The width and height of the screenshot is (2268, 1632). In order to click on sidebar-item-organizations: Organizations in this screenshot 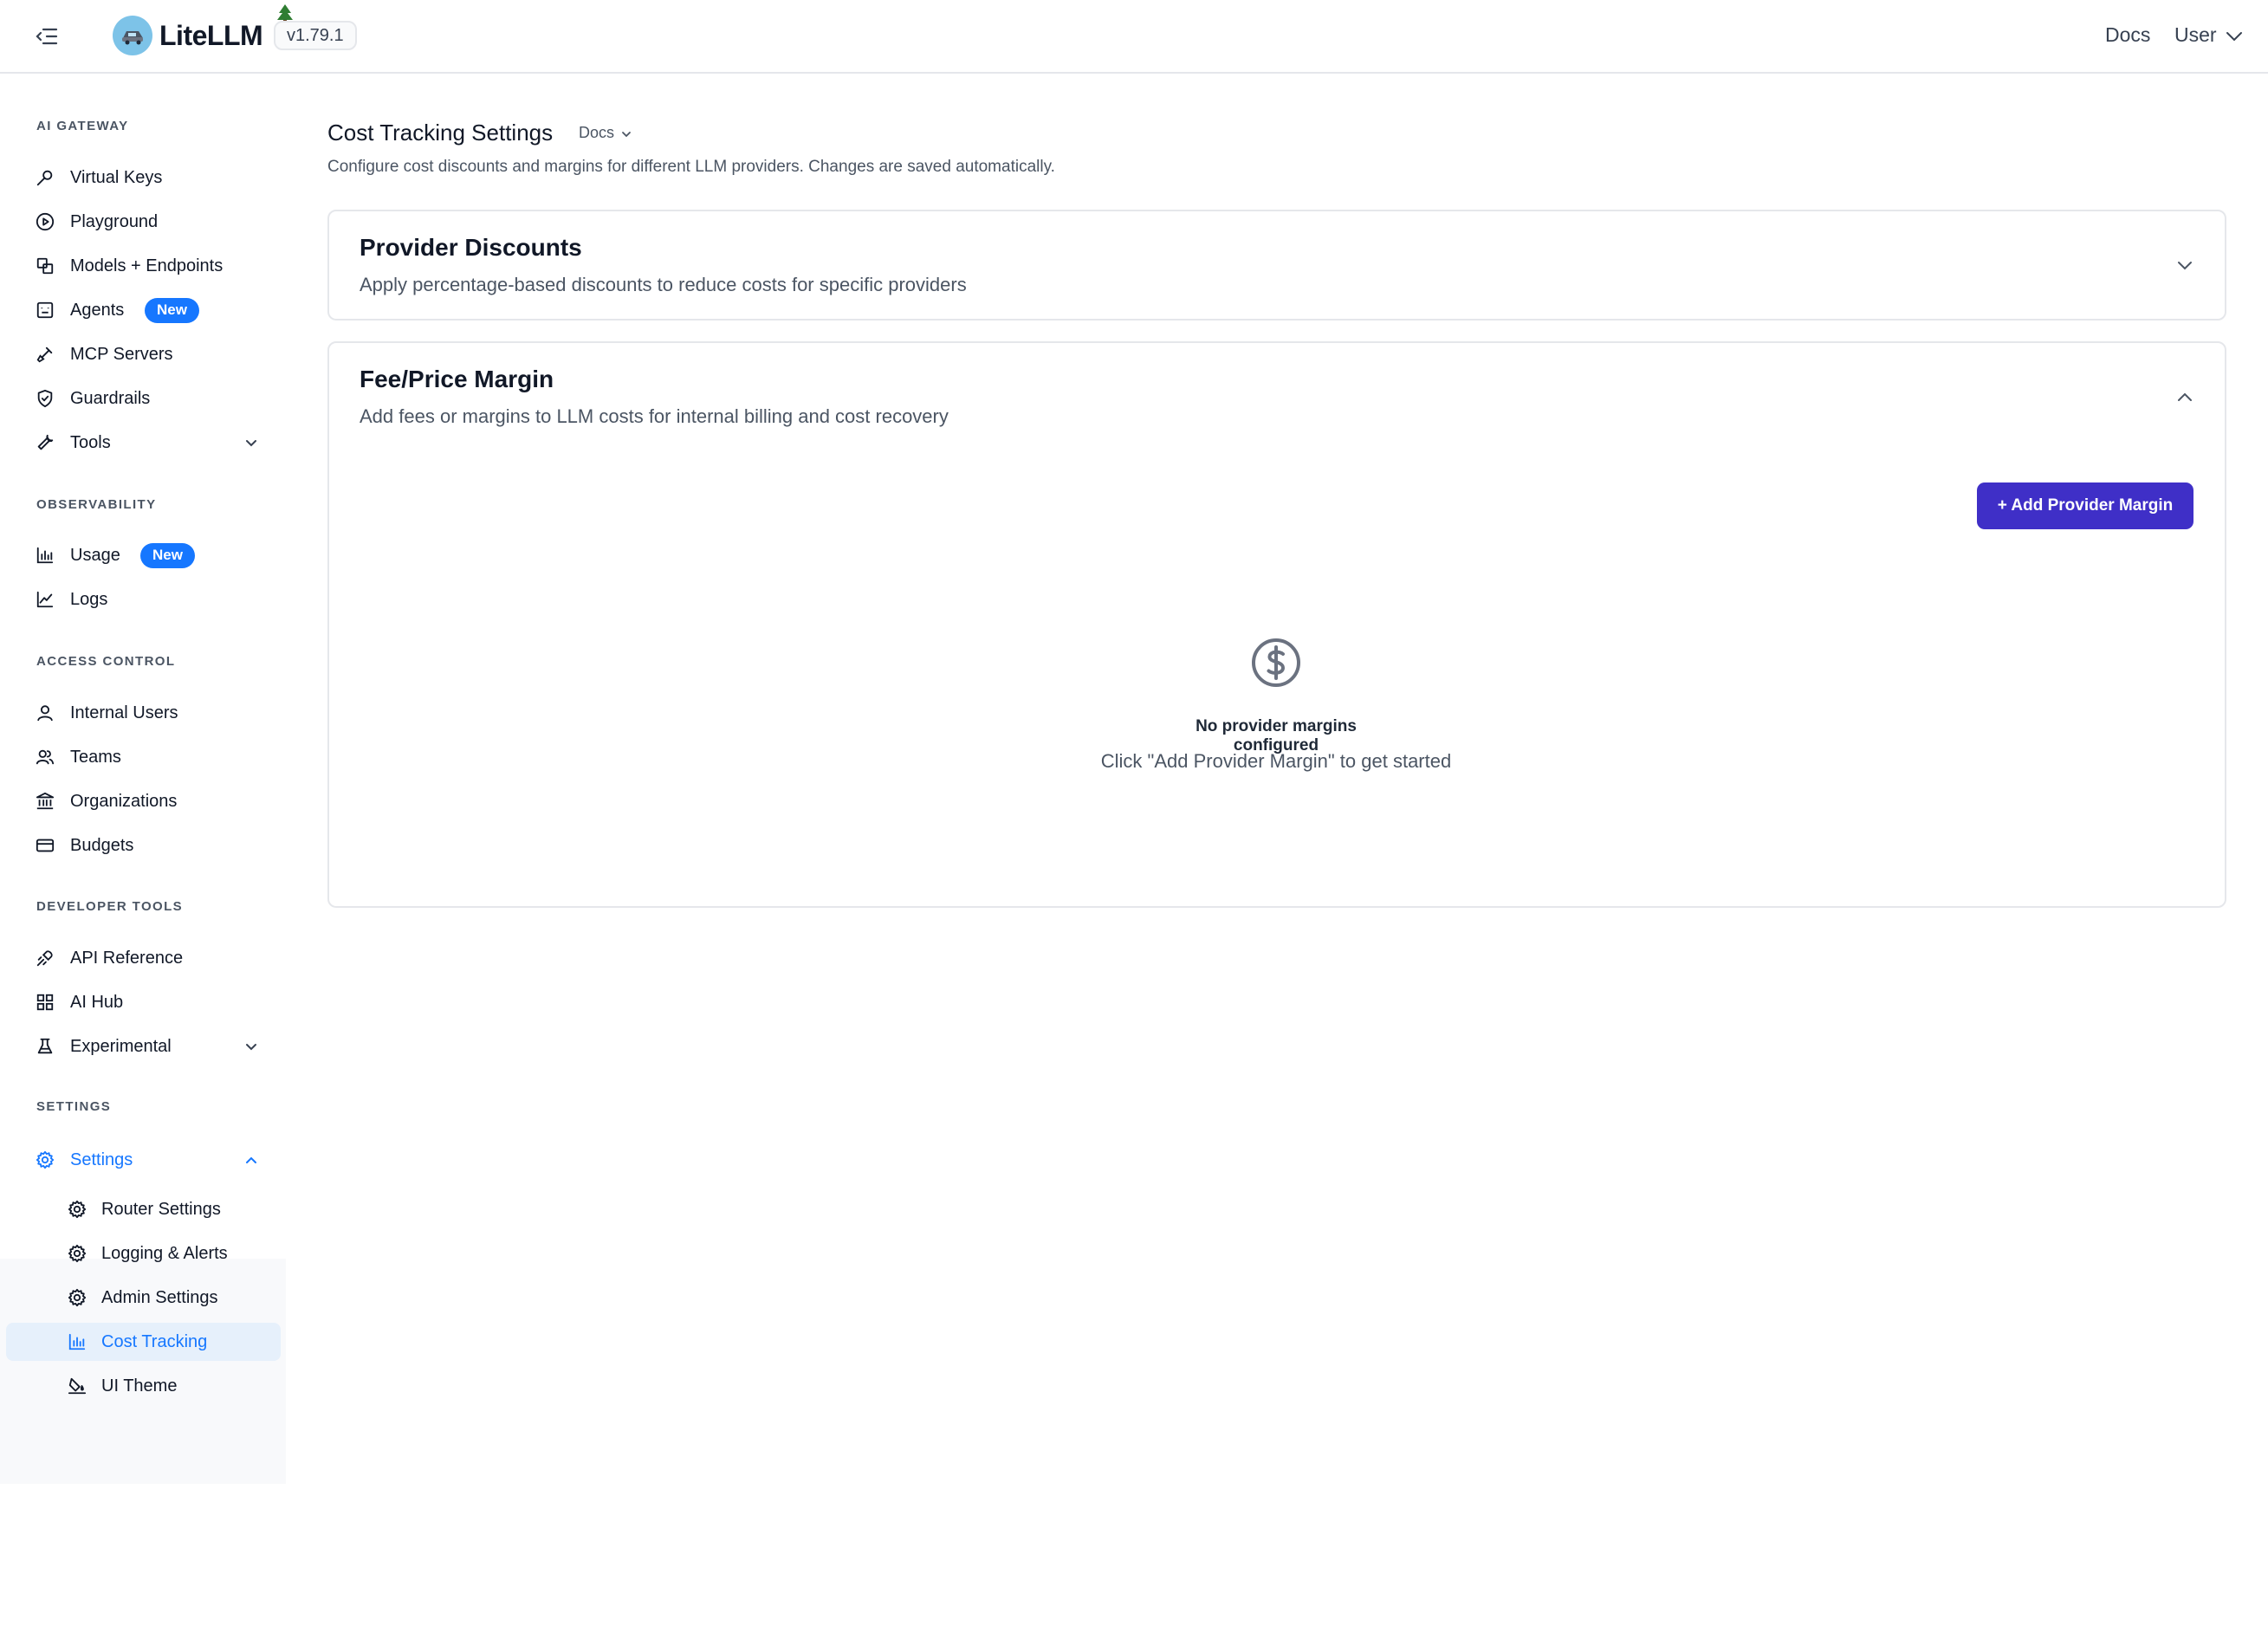, I will do `click(143, 801)`.